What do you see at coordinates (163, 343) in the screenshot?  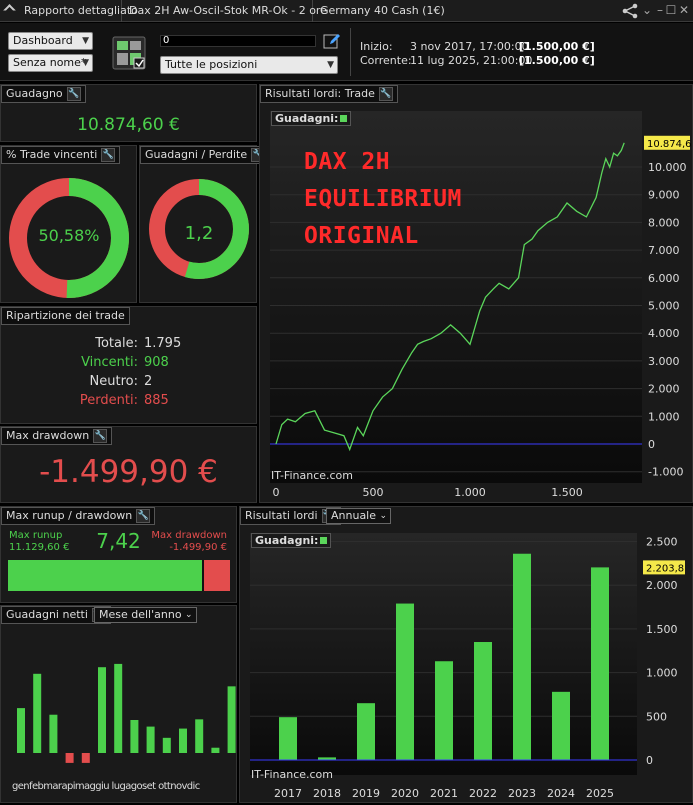 I see `total-value: 1.795` at bounding box center [163, 343].